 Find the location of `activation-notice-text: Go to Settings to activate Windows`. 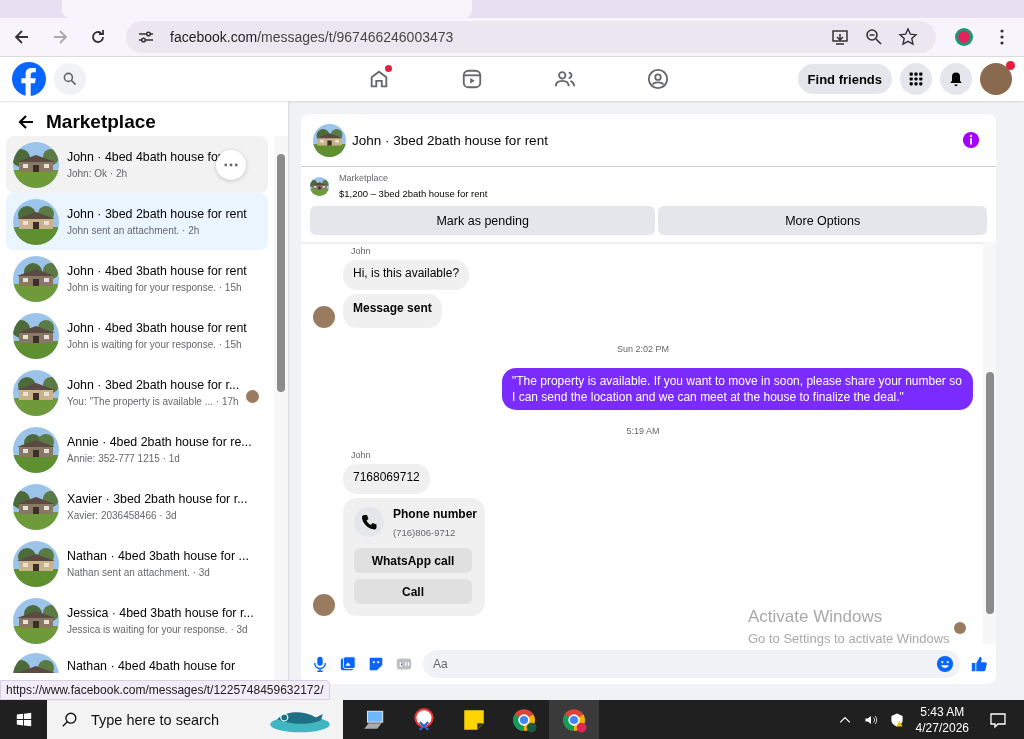

activation-notice-text: Go to Settings to activate Windows is located at coordinates (849, 638).